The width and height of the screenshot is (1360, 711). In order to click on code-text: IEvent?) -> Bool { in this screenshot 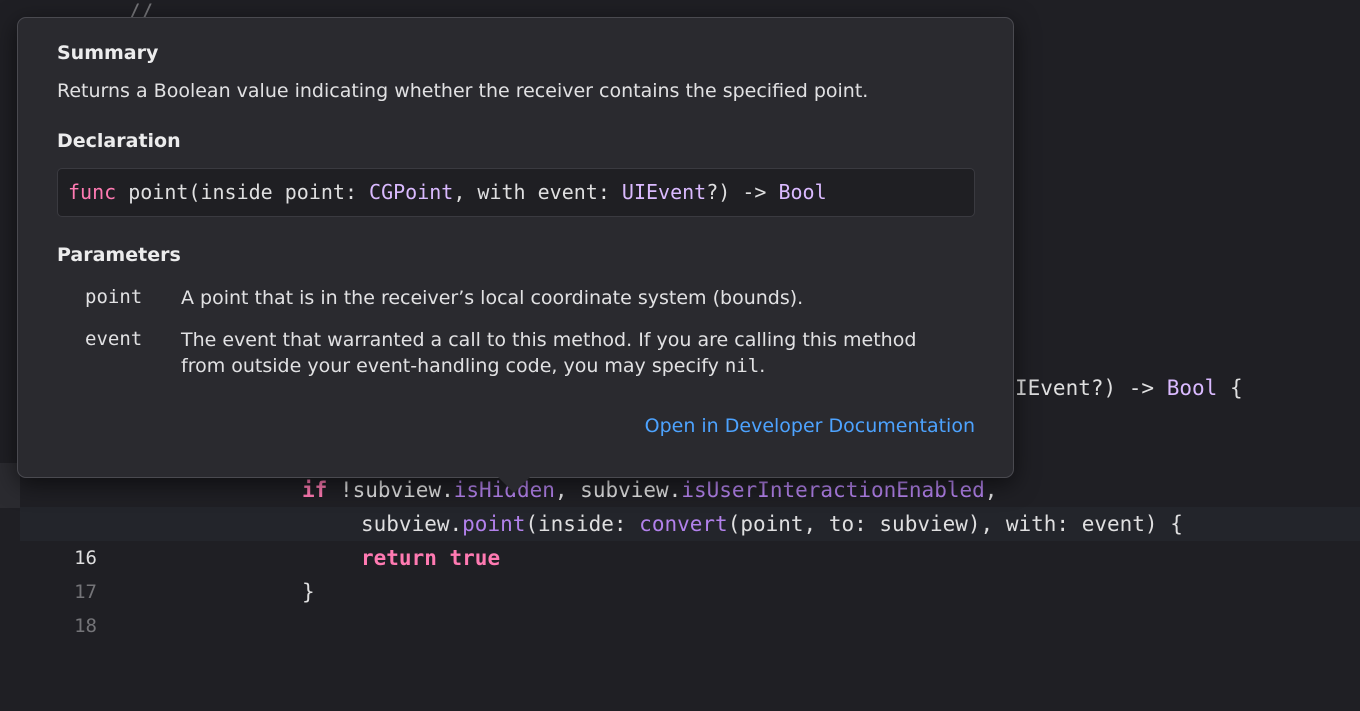, I will do `click(1129, 388)`.